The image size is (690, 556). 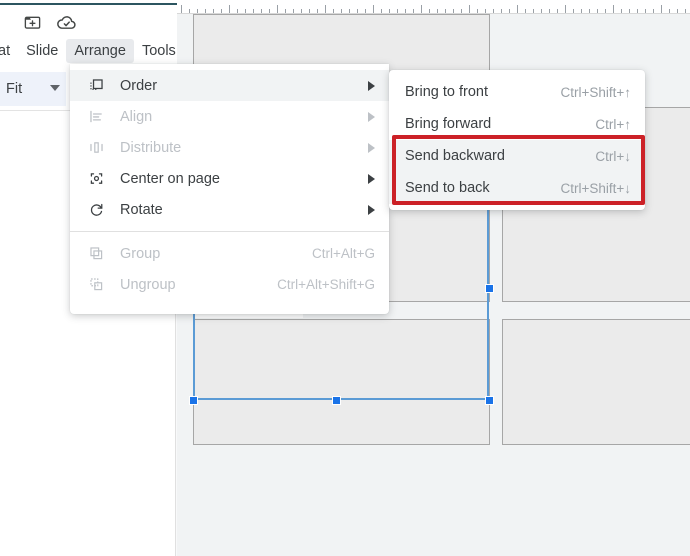 I want to click on selection-handle-bottom-left, so click(x=193, y=400).